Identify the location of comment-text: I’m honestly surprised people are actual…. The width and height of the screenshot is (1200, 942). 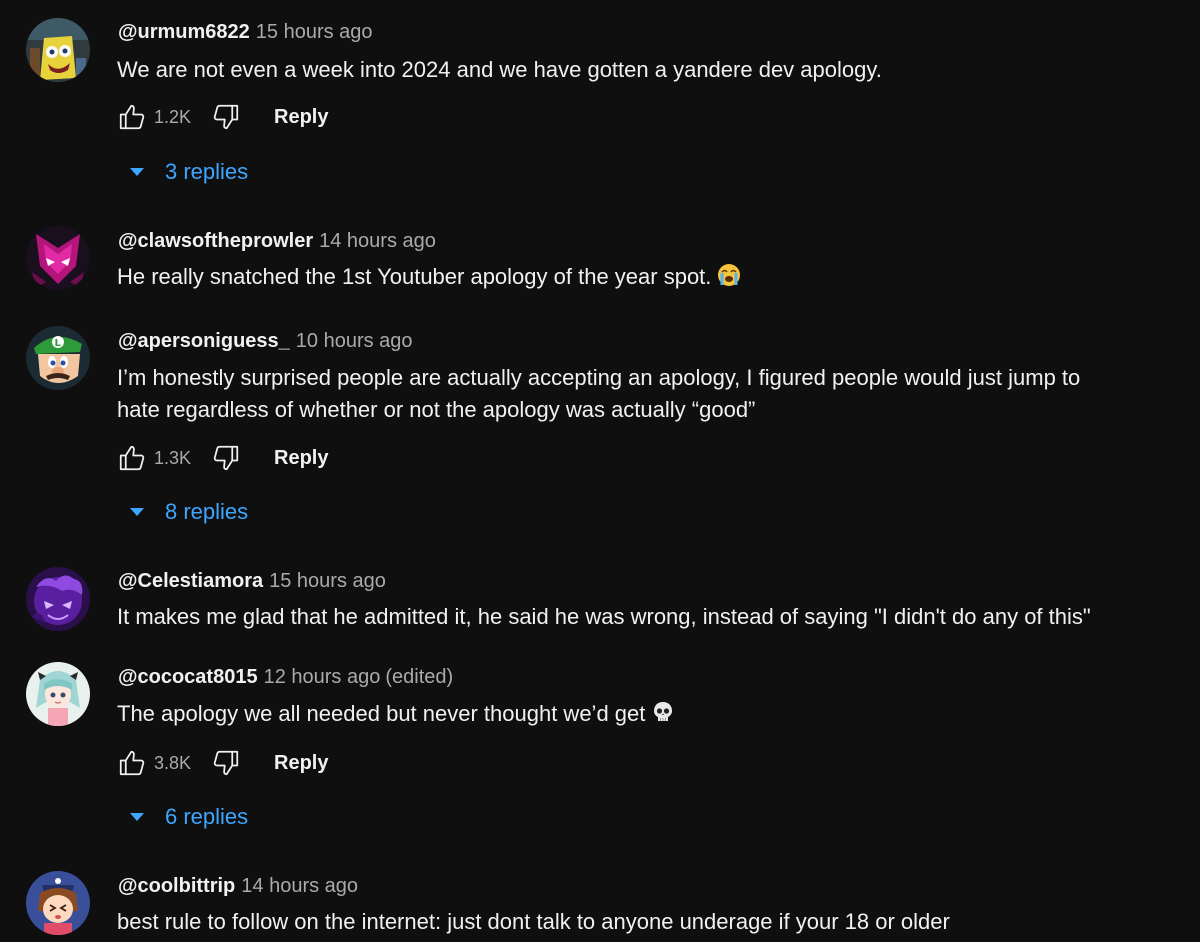
(647, 394).